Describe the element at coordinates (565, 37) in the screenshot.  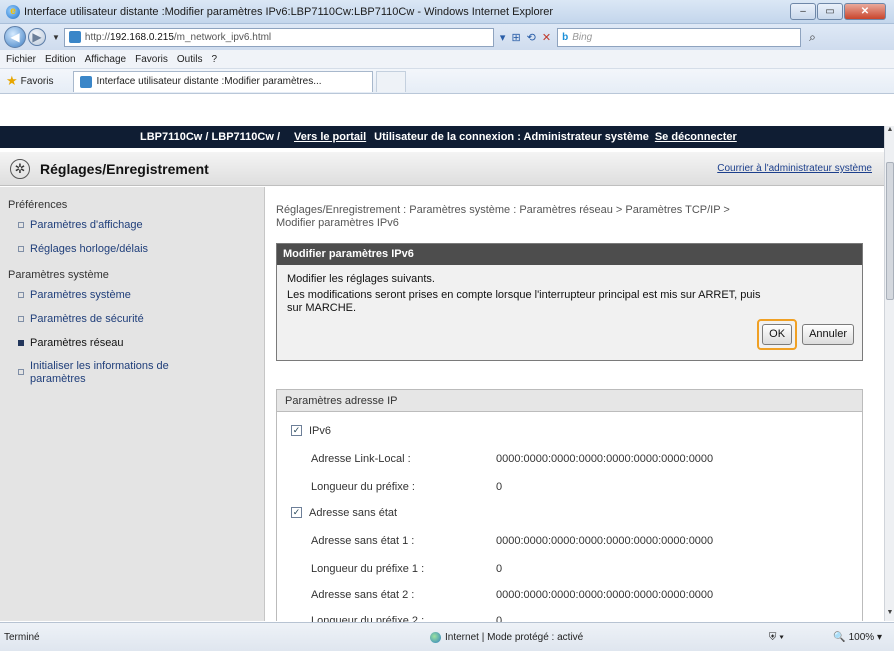
I see `bing-logo-icon: b` at that location.